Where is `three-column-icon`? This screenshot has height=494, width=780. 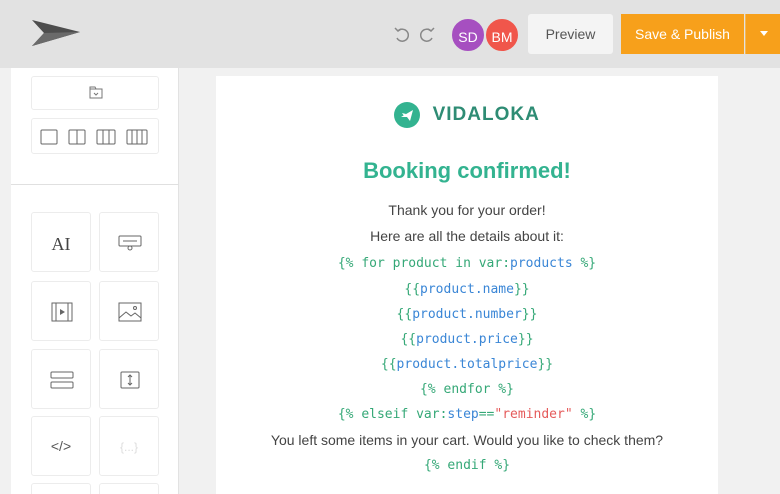
three-column-icon is located at coordinates (106, 137).